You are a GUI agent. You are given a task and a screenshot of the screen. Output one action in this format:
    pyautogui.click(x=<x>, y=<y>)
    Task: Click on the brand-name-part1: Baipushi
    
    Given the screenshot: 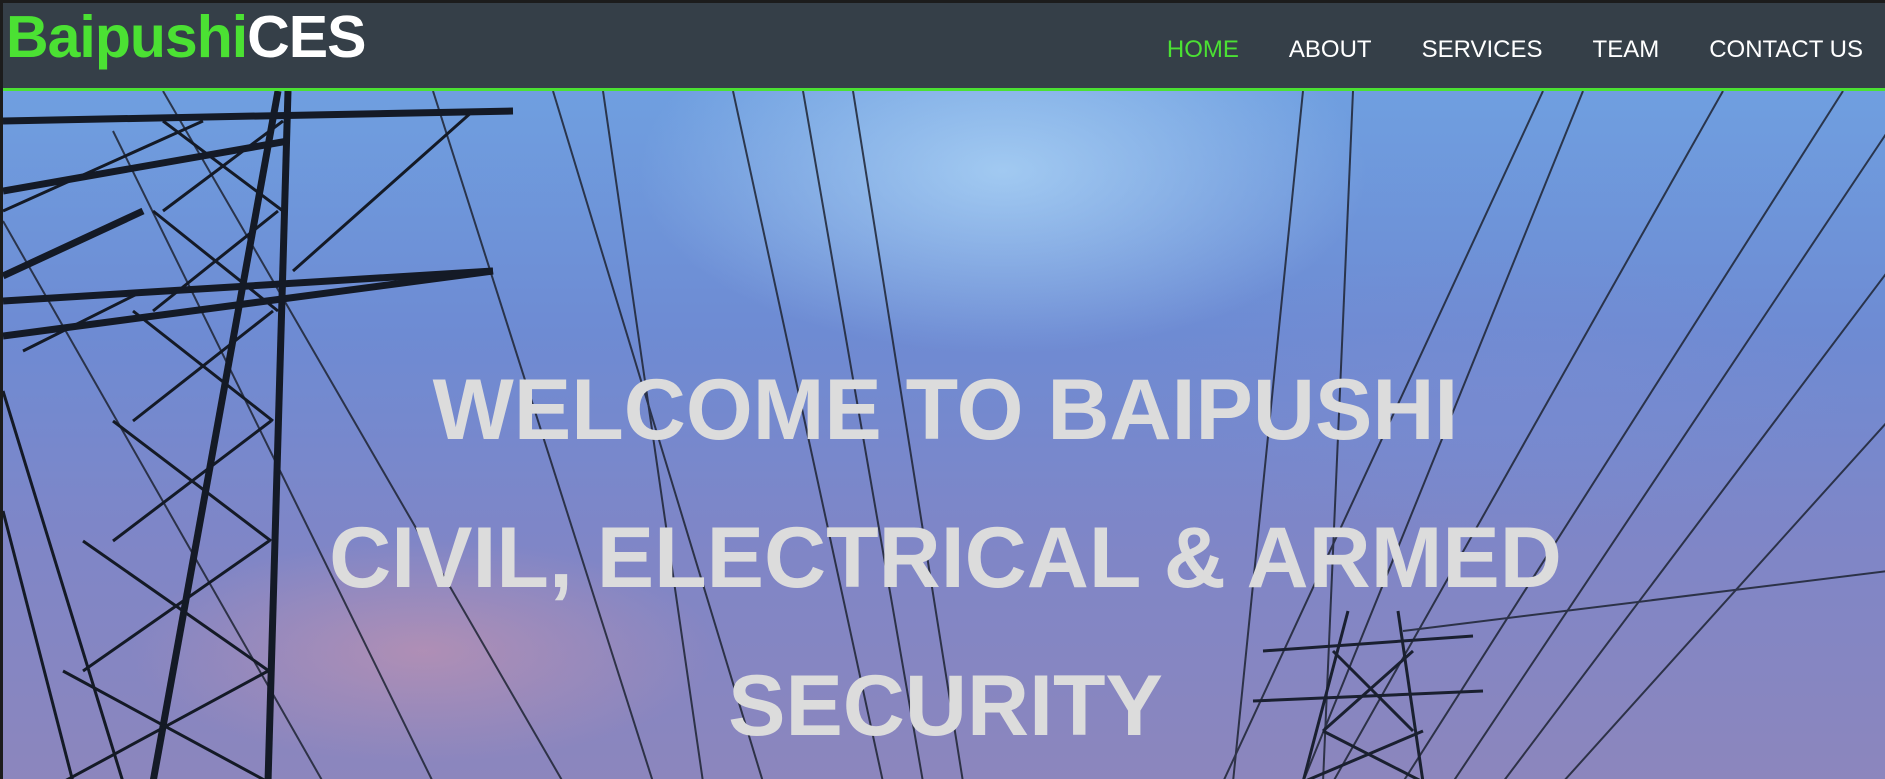 What is the action you would take?
    pyautogui.click(x=127, y=37)
    